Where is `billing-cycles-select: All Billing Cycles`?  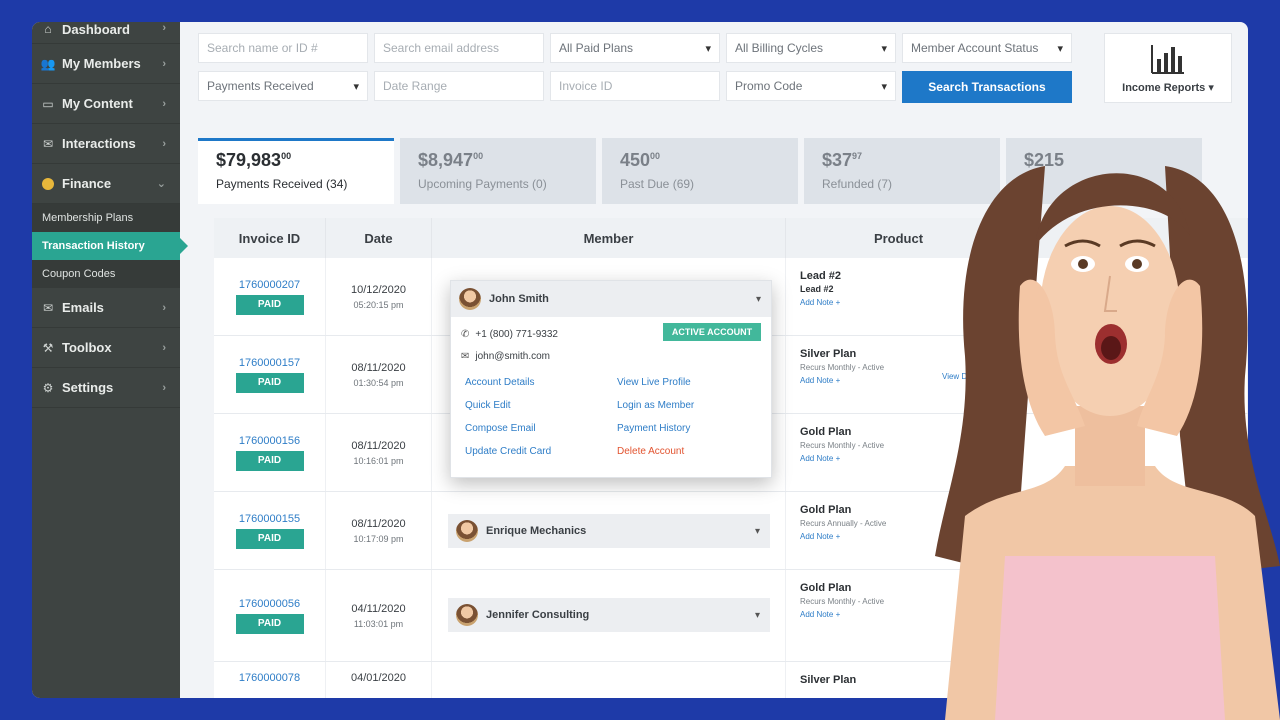 billing-cycles-select: All Billing Cycles is located at coordinates (811, 48).